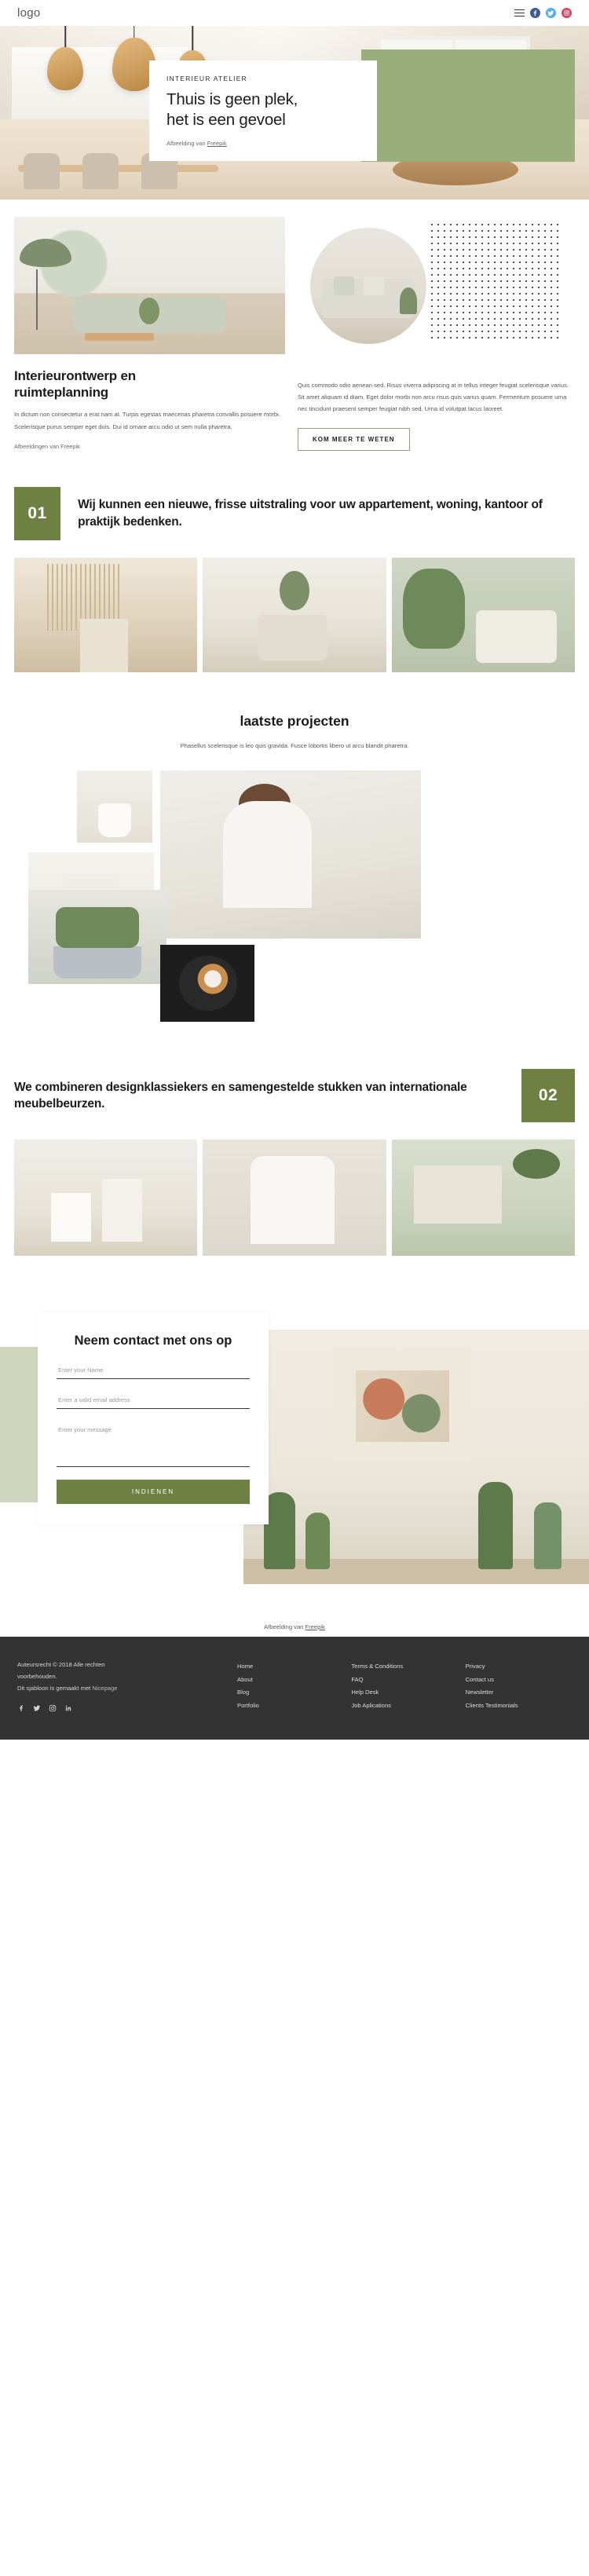 This screenshot has height=2576, width=589. Describe the element at coordinates (186, 144) in the screenshot. I see `hero-credit-prefix: Afbeelding van` at that location.